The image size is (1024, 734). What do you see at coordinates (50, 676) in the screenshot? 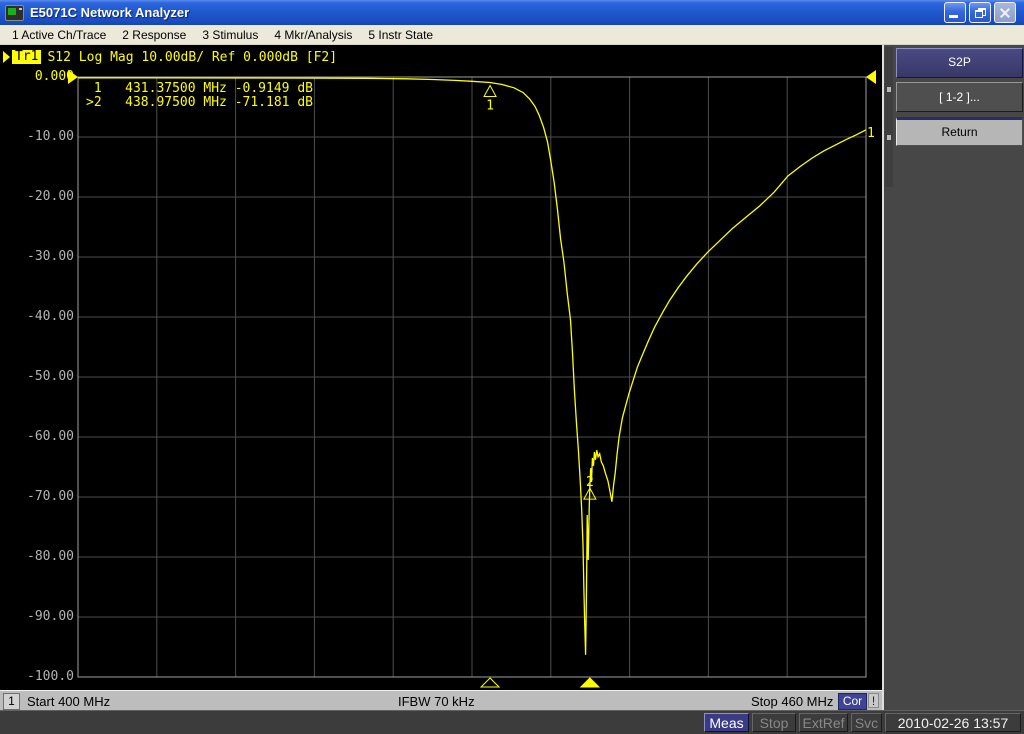
I see `y-axis-tick: -100.0` at bounding box center [50, 676].